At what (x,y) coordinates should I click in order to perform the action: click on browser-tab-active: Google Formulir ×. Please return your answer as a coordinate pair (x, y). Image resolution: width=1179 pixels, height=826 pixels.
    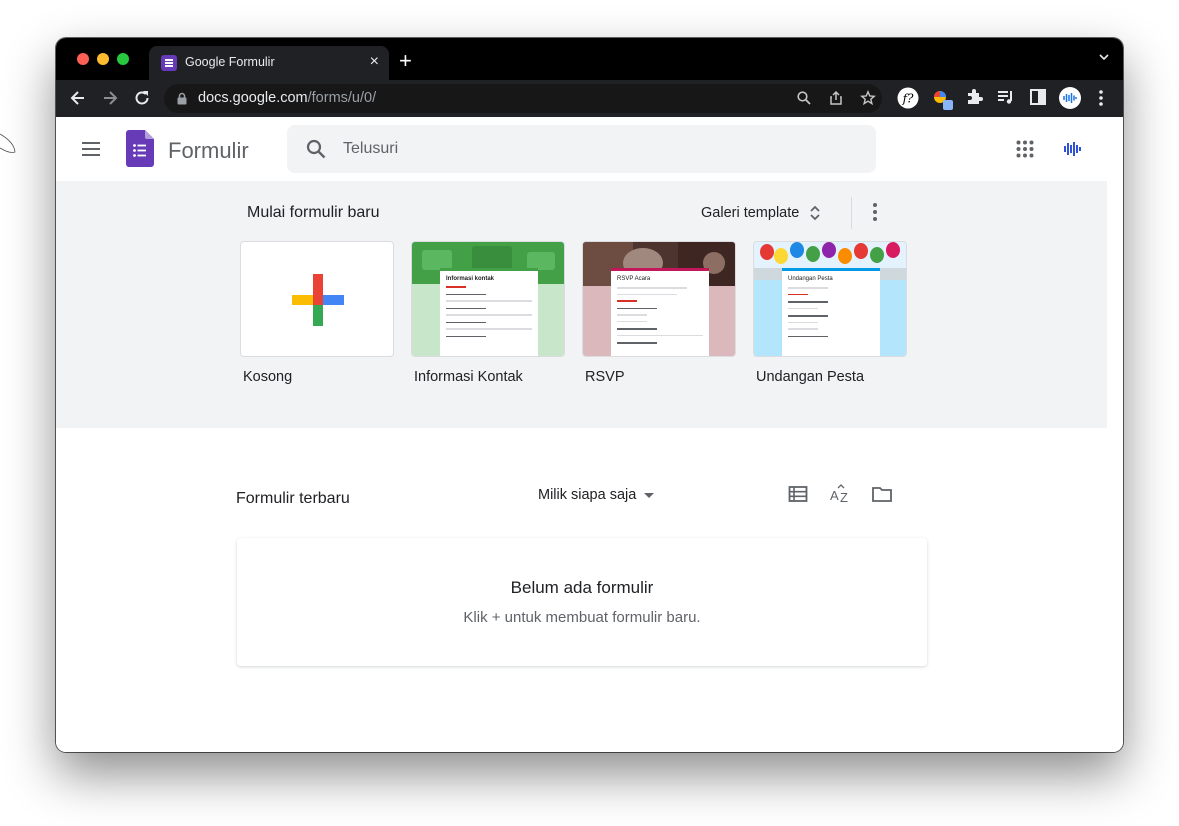
    Looking at the image, I should click on (269, 63).